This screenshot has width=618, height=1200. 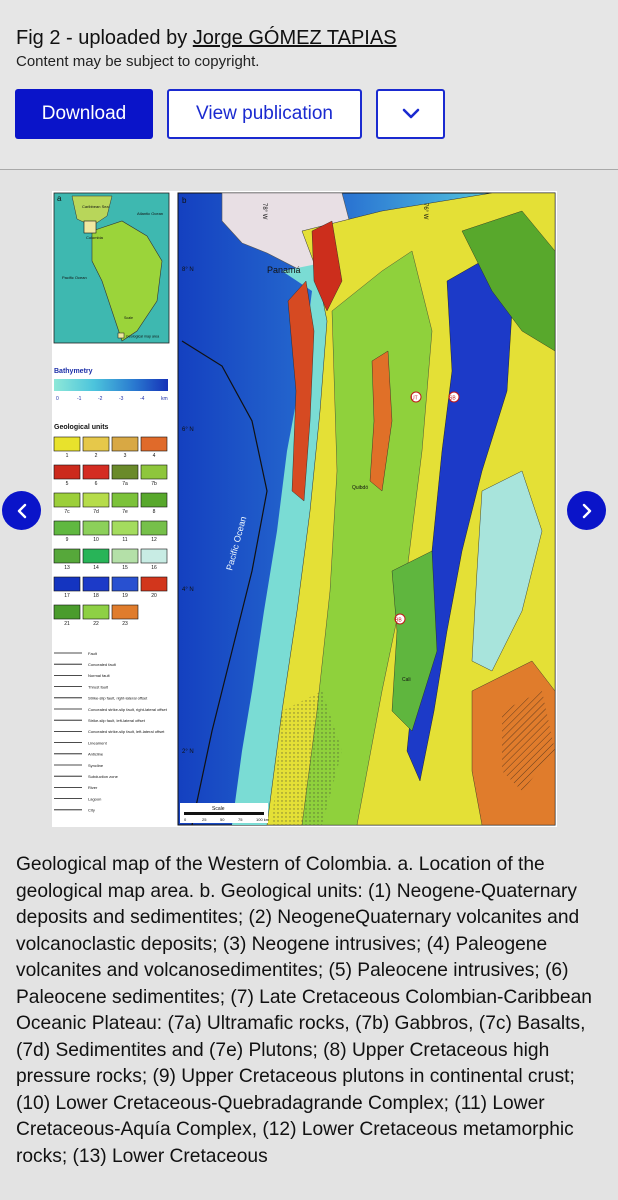 What do you see at coordinates (96, 568) in the screenshot?
I see `unit-label: 14` at bounding box center [96, 568].